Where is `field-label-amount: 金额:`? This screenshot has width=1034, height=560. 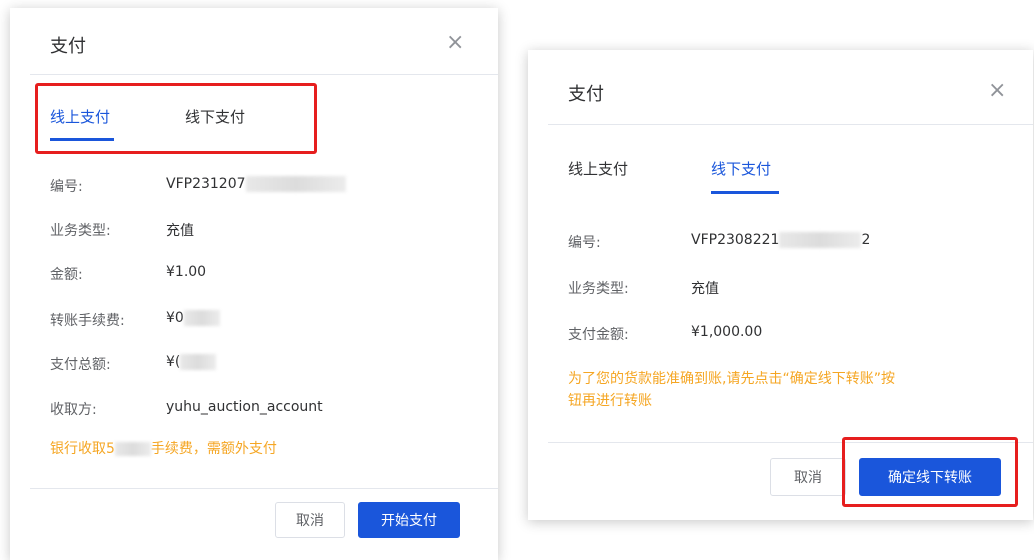
field-label-amount: 金额: is located at coordinates (66, 275).